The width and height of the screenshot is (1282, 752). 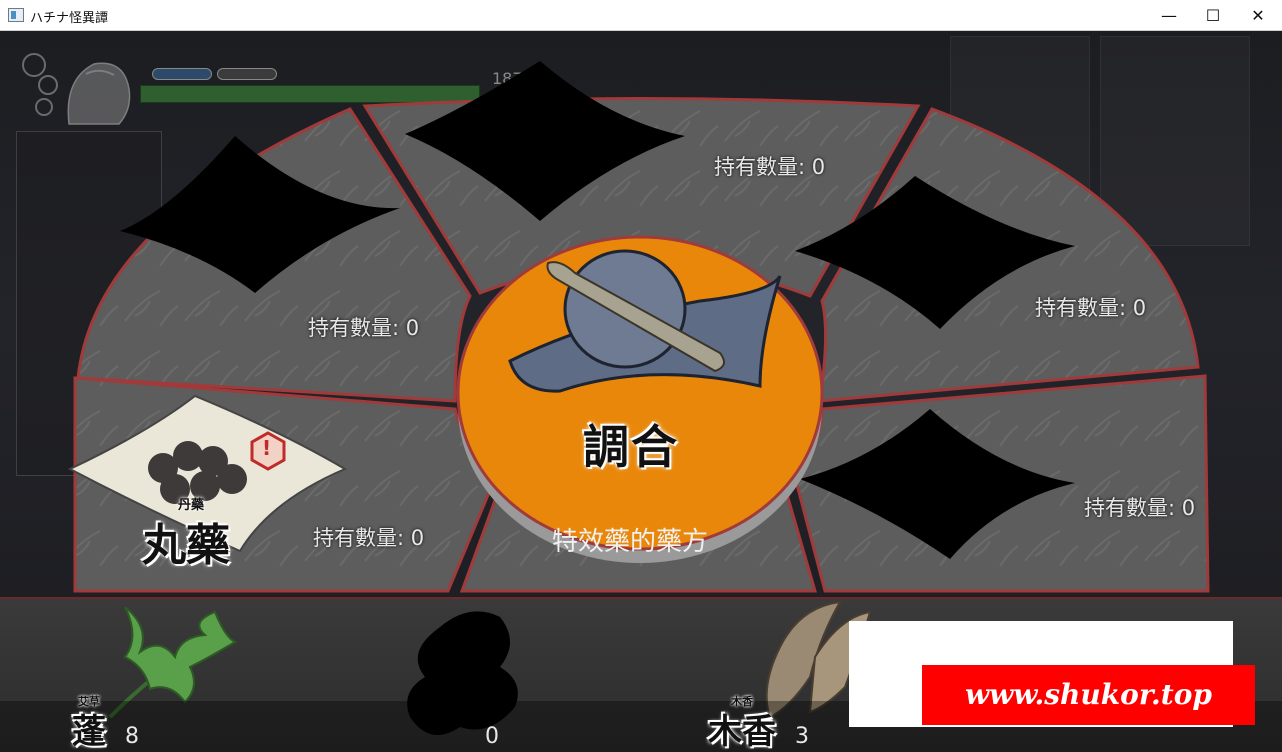 I want to click on watermark: www.shukor.top, so click(x=1088, y=695).